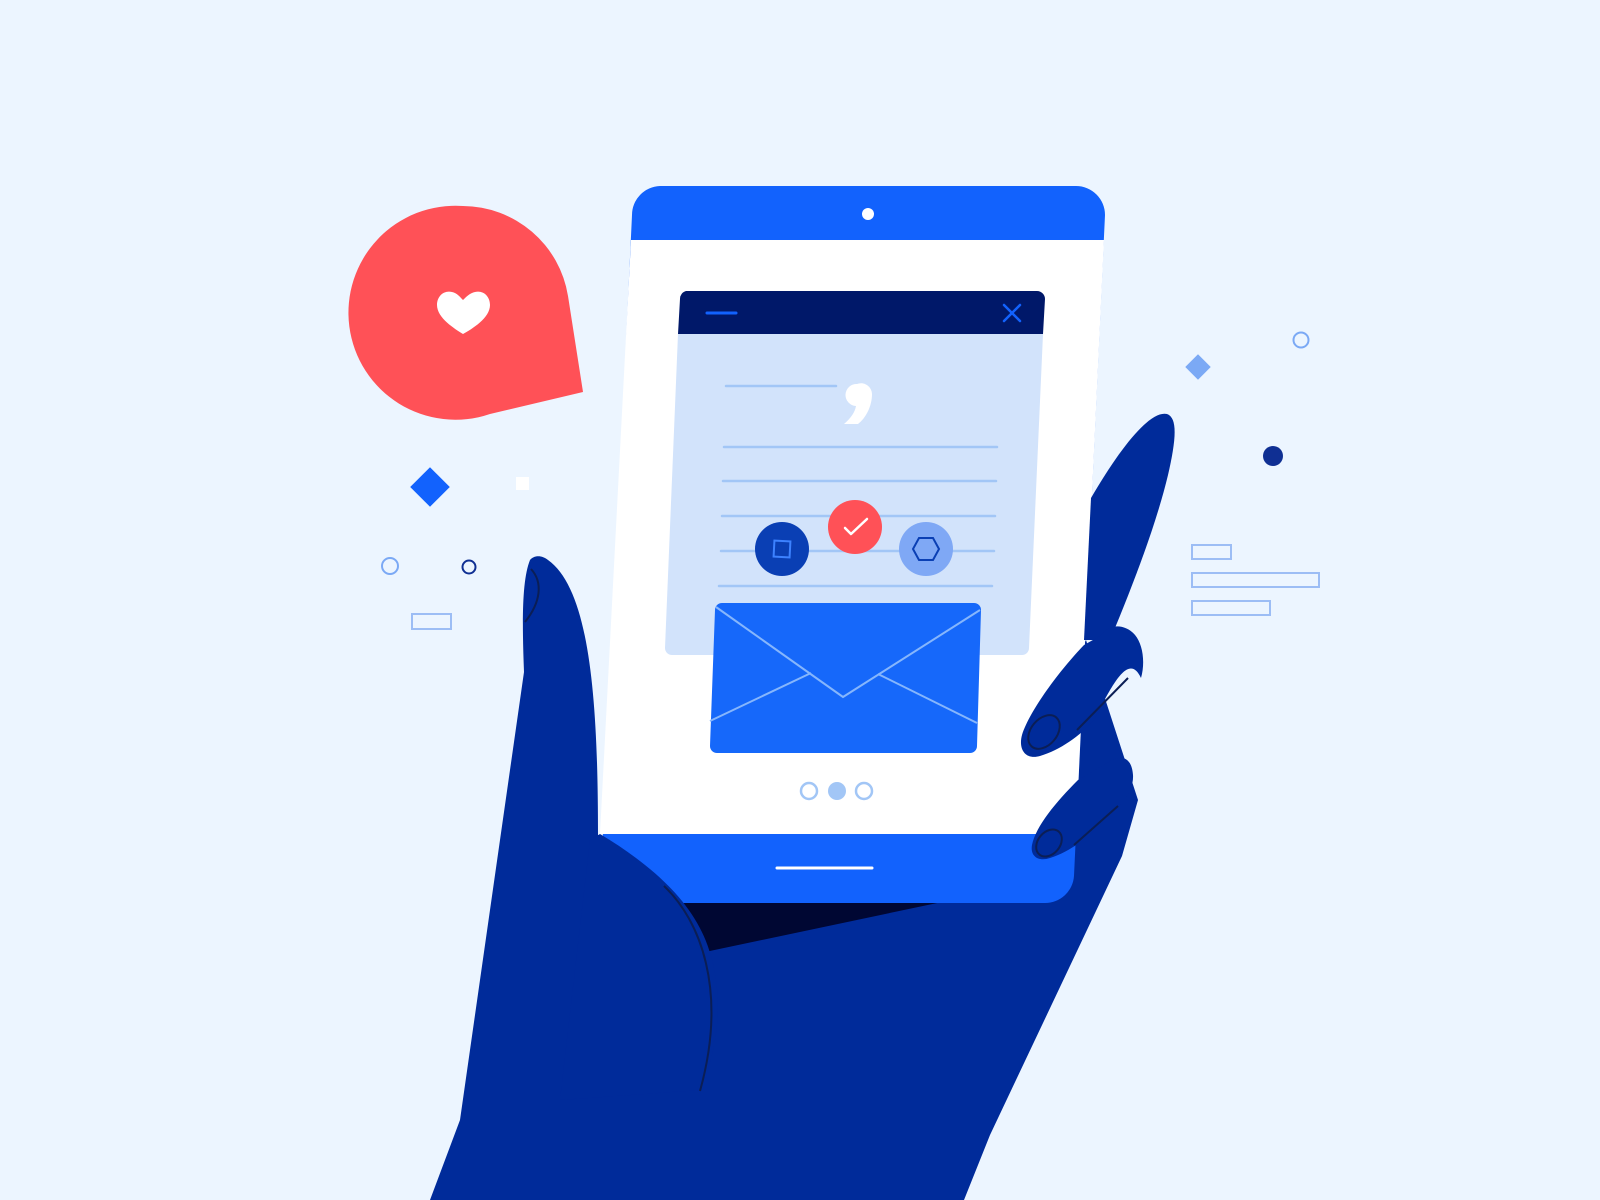  What do you see at coordinates (868, 214) in the screenshot?
I see `camera-icon` at bounding box center [868, 214].